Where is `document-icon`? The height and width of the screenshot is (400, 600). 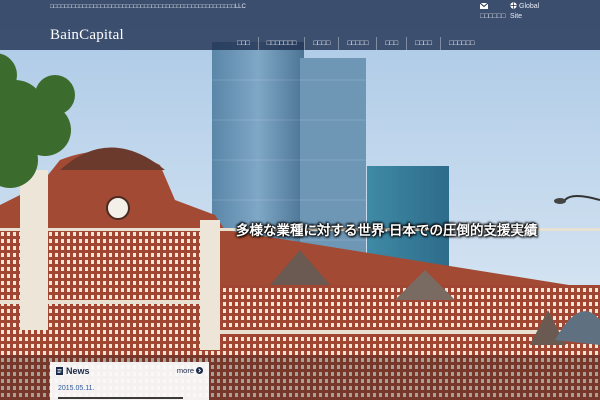 document-icon is located at coordinates (59, 371).